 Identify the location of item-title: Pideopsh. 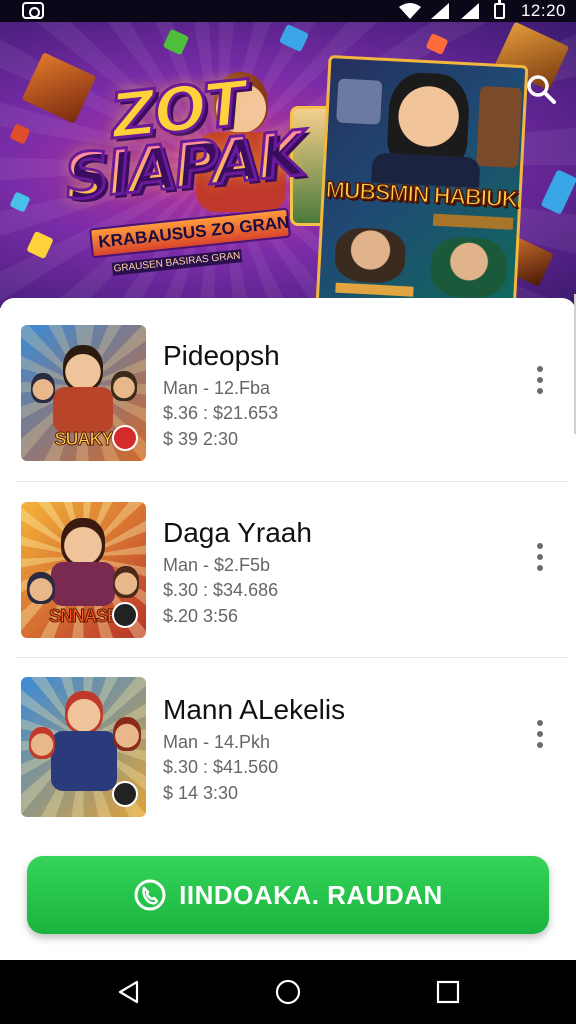
(221, 355).